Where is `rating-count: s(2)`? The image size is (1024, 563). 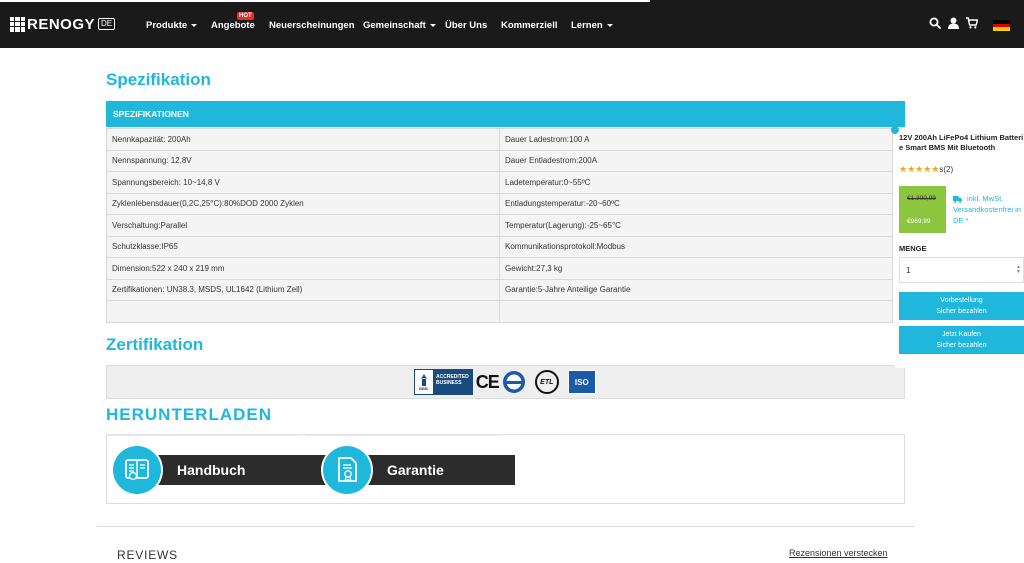 rating-count: s(2) is located at coordinates (946, 169).